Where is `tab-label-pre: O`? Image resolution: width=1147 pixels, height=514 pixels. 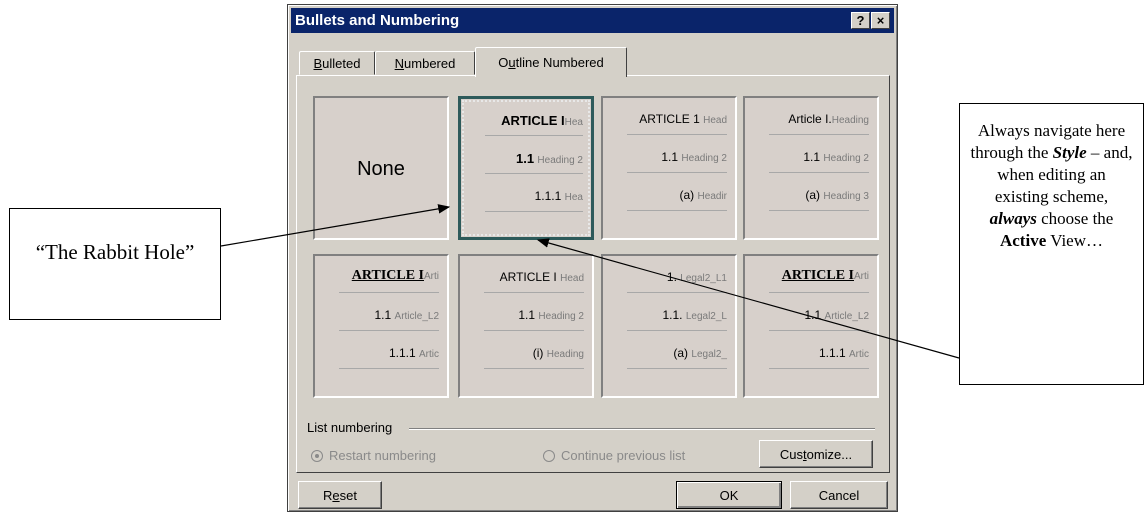 tab-label-pre: O is located at coordinates (503, 62).